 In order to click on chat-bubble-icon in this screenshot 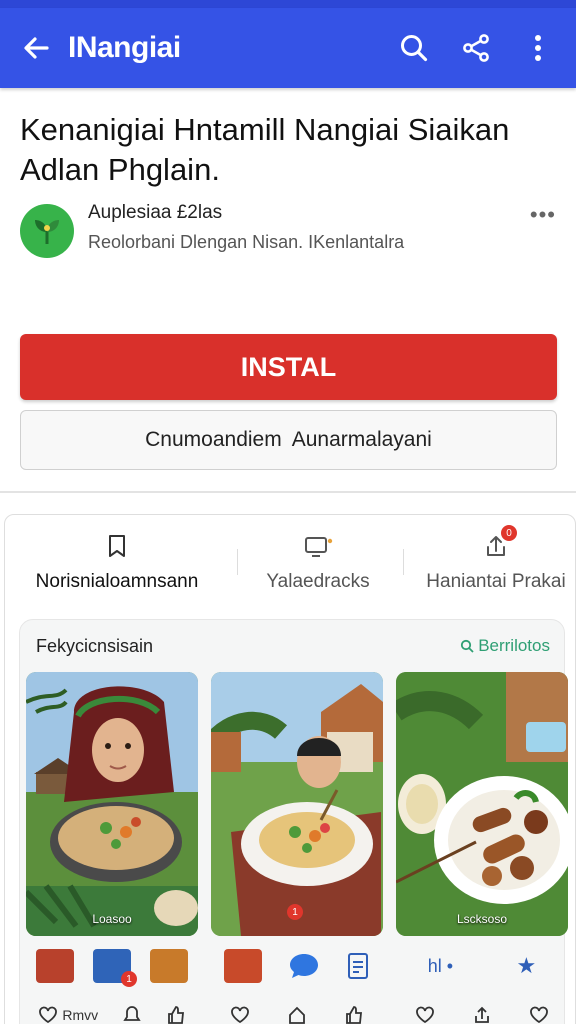, I will do `click(304, 966)`.